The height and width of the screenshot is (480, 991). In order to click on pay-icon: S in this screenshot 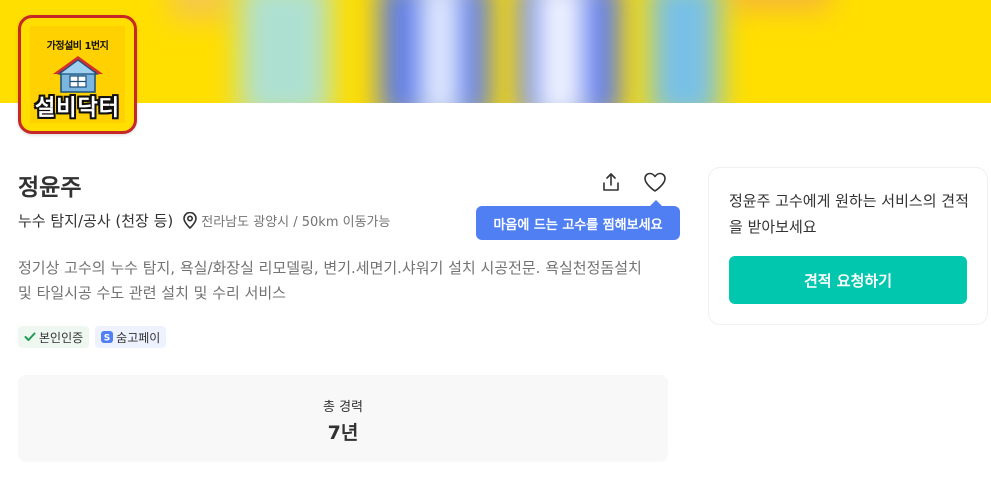, I will do `click(107, 337)`.